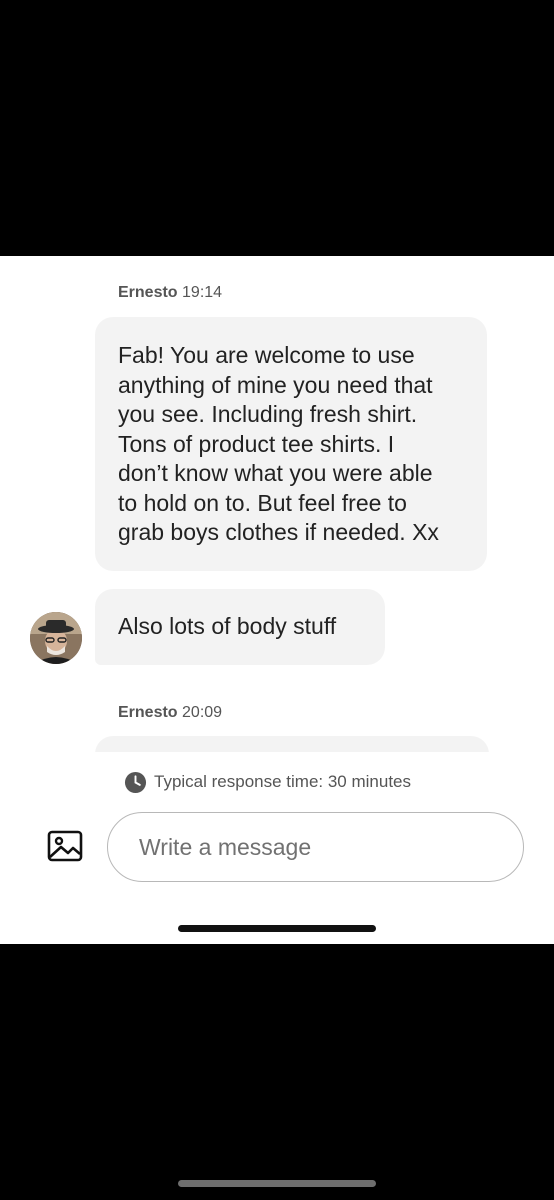  What do you see at coordinates (275, 384) in the screenshot?
I see `message-line: anything of mine you need that` at bounding box center [275, 384].